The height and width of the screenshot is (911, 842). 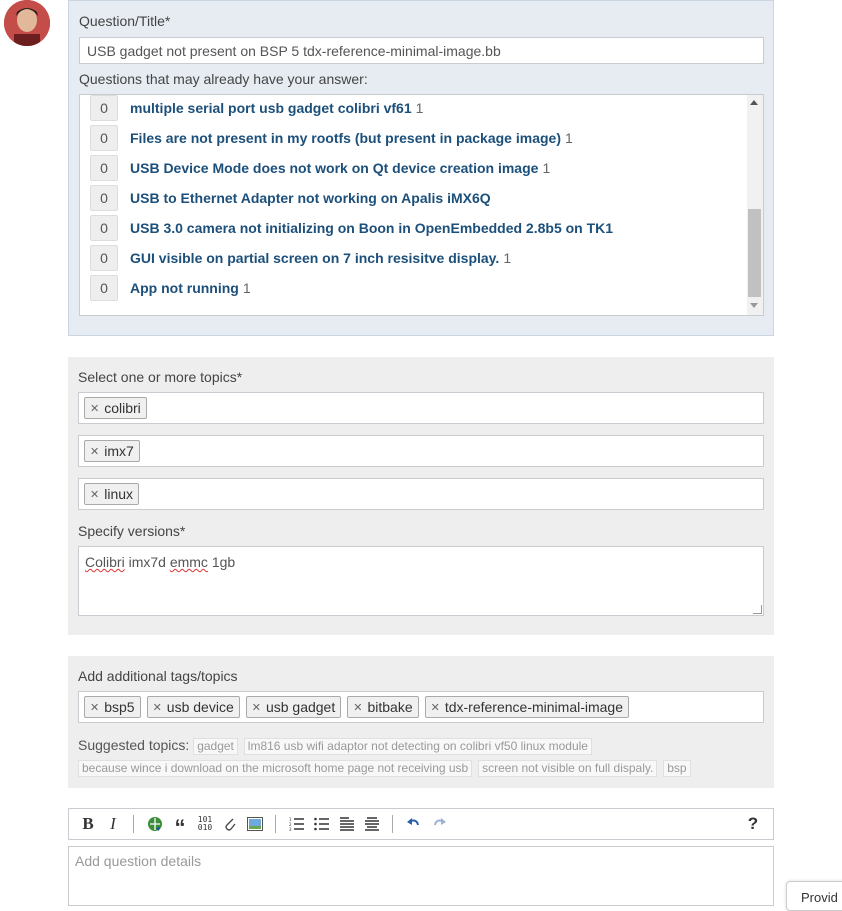 I want to click on topic-select-imx7: ✕ imx7, so click(x=421, y=451).